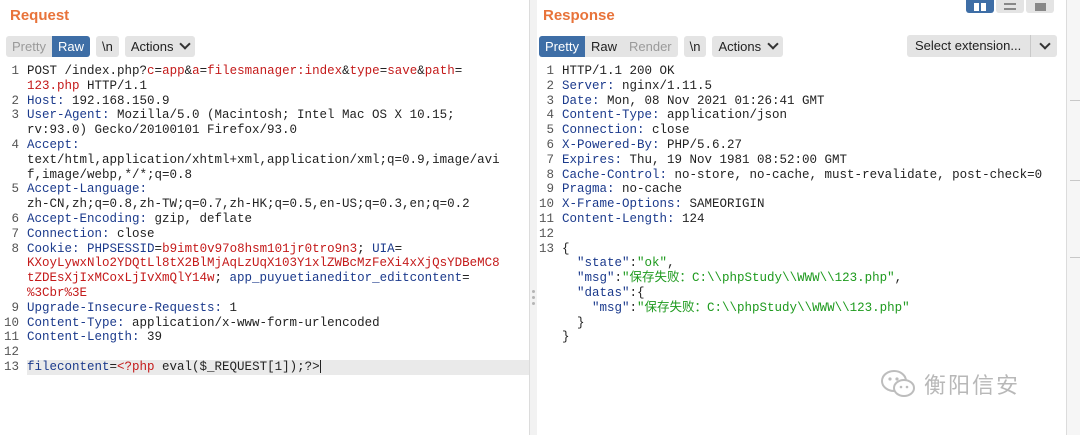 The height and width of the screenshot is (435, 1080). I want to click on layout-side-by-side-button, so click(980, 6).